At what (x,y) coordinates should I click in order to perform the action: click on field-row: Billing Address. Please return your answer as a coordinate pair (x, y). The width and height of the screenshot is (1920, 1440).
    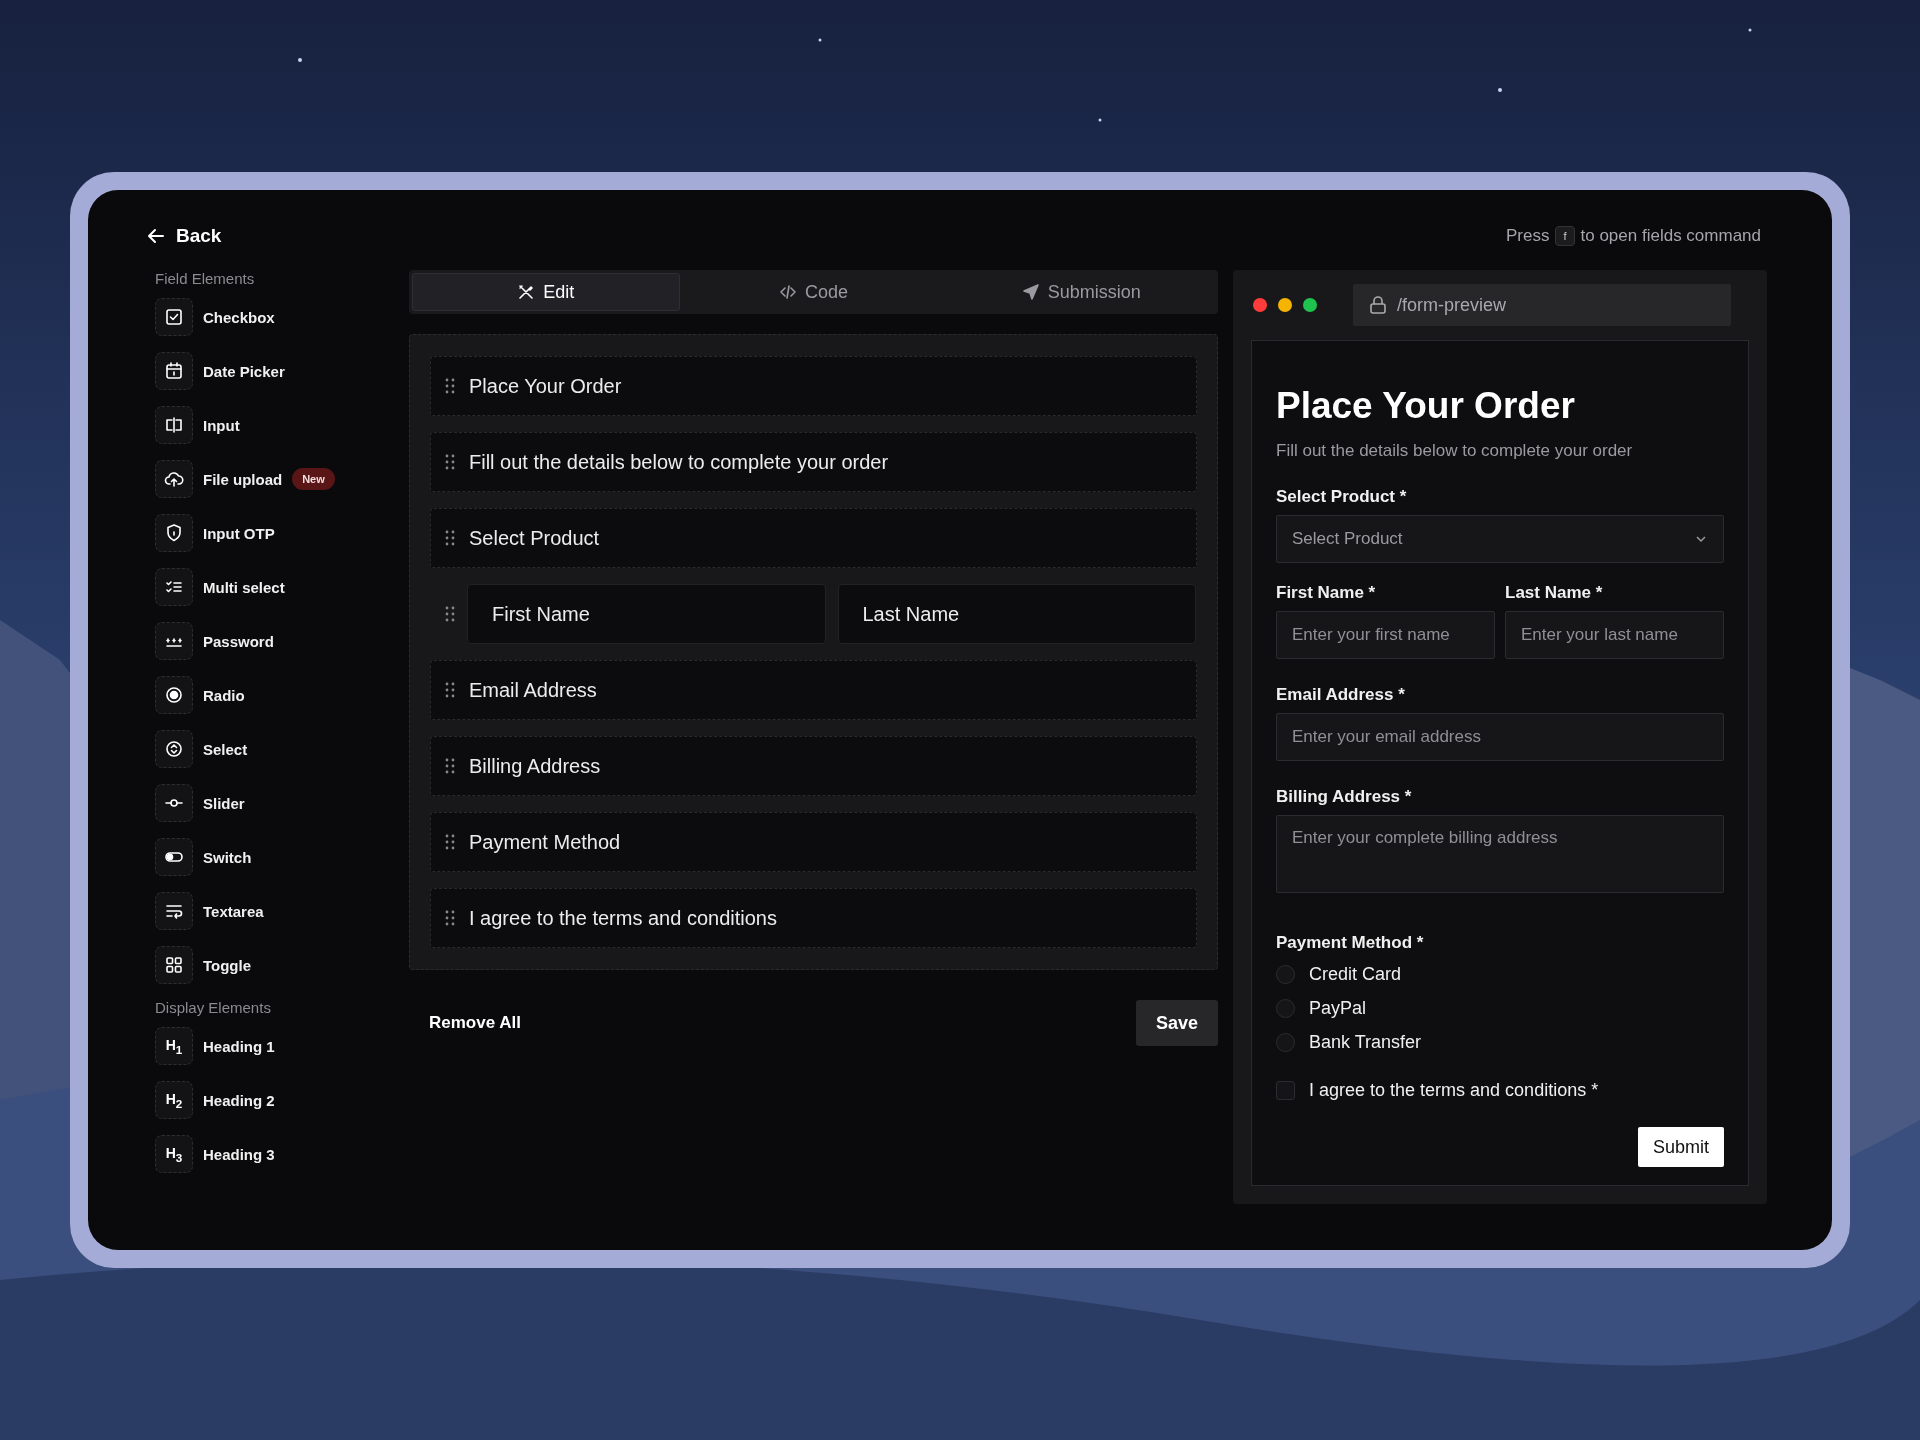
    Looking at the image, I should click on (813, 766).